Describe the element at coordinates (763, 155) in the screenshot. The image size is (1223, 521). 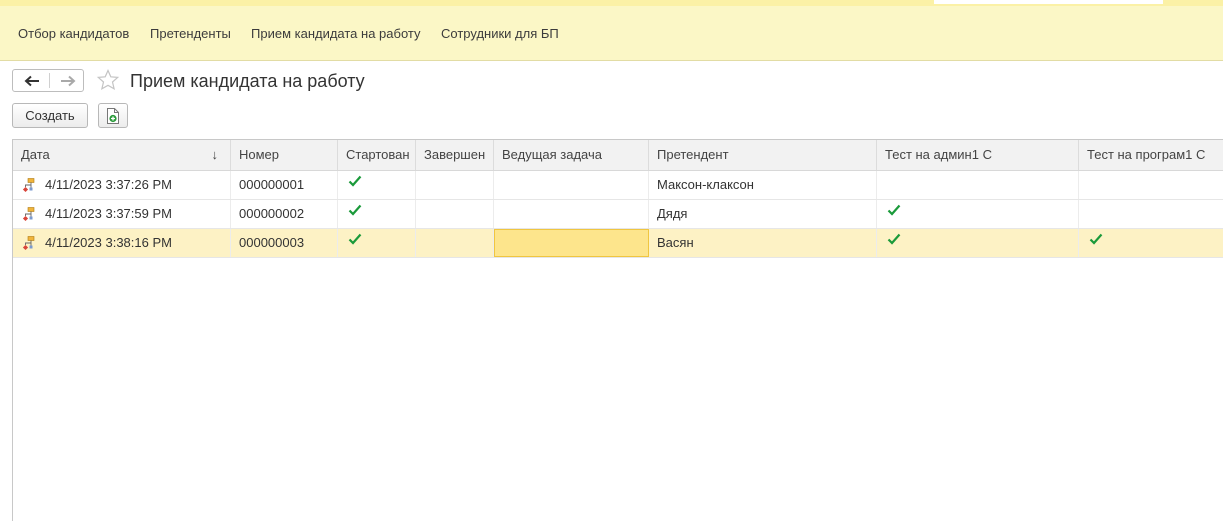
I see `column-header-candidate: Претендент` at that location.